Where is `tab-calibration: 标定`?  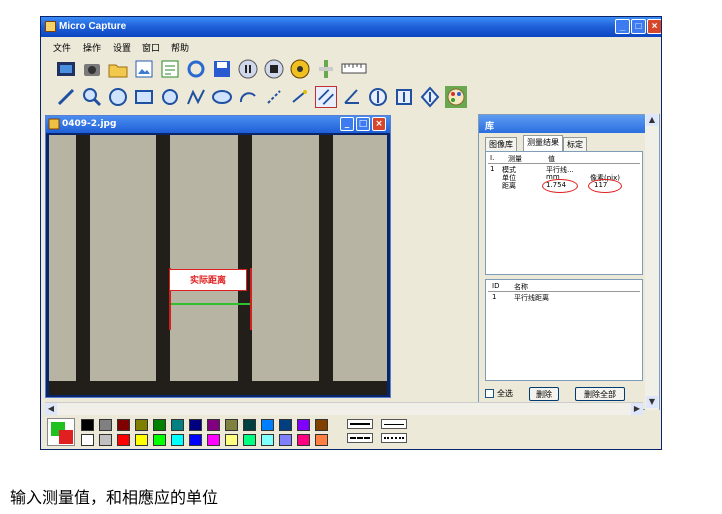 tab-calibration: 标定 is located at coordinates (575, 144).